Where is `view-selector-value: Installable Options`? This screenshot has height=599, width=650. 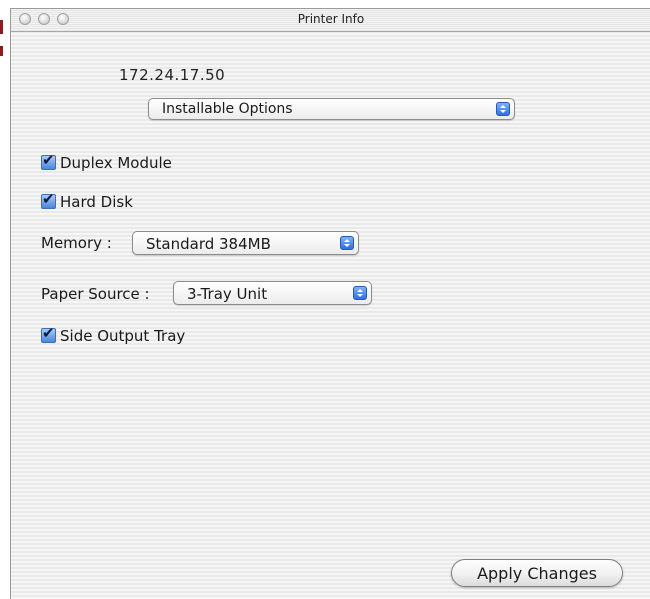
view-selector-value: Installable Options is located at coordinates (227, 109).